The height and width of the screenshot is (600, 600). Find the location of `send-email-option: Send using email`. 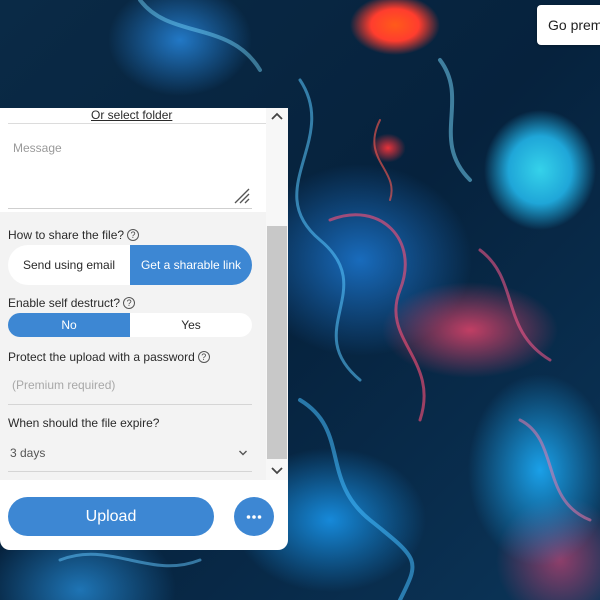

send-email-option: Send using email is located at coordinates (69, 265).